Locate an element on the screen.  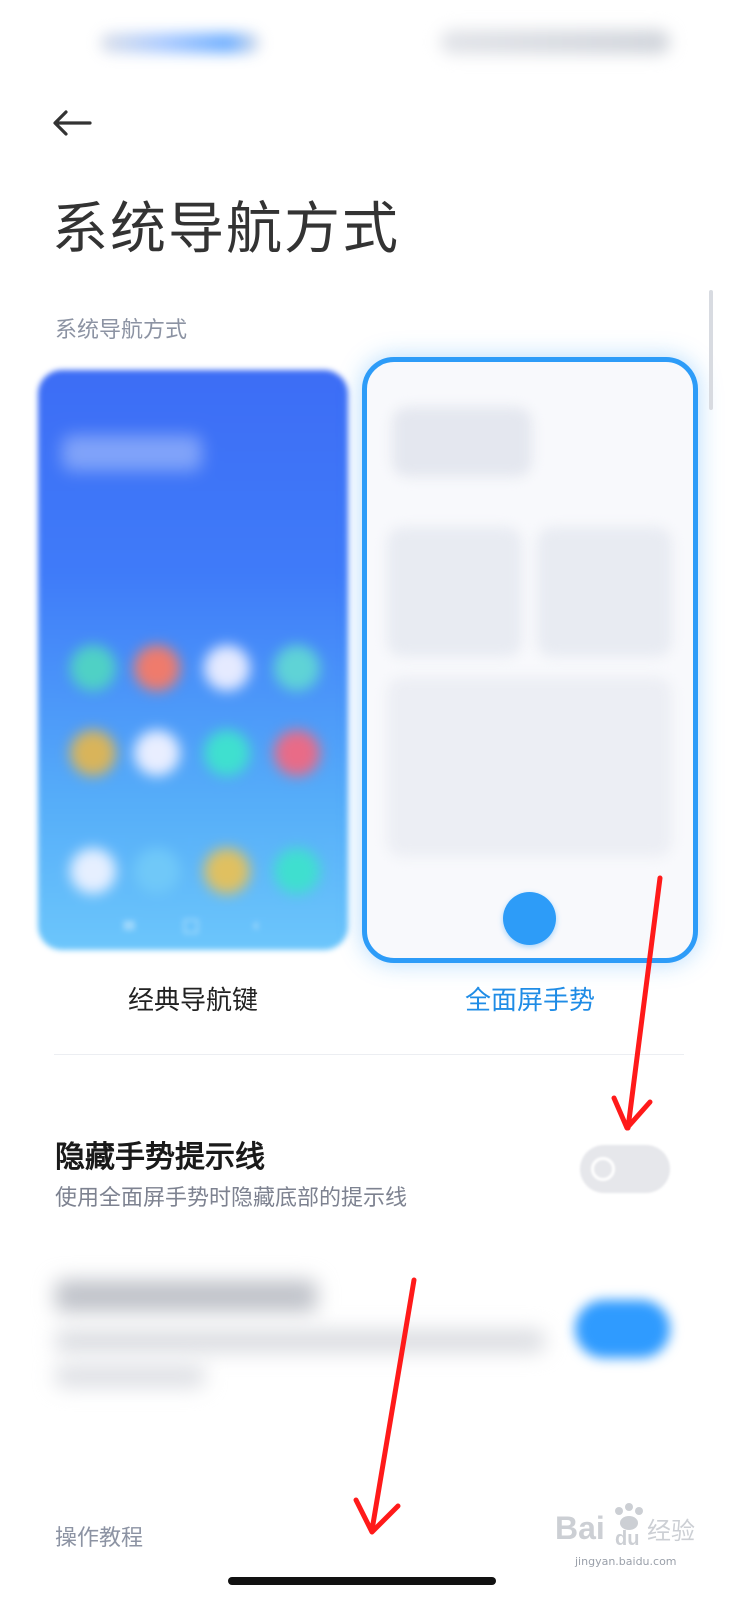
option-label-gesture: 全面屏手势 is located at coordinates (530, 998).